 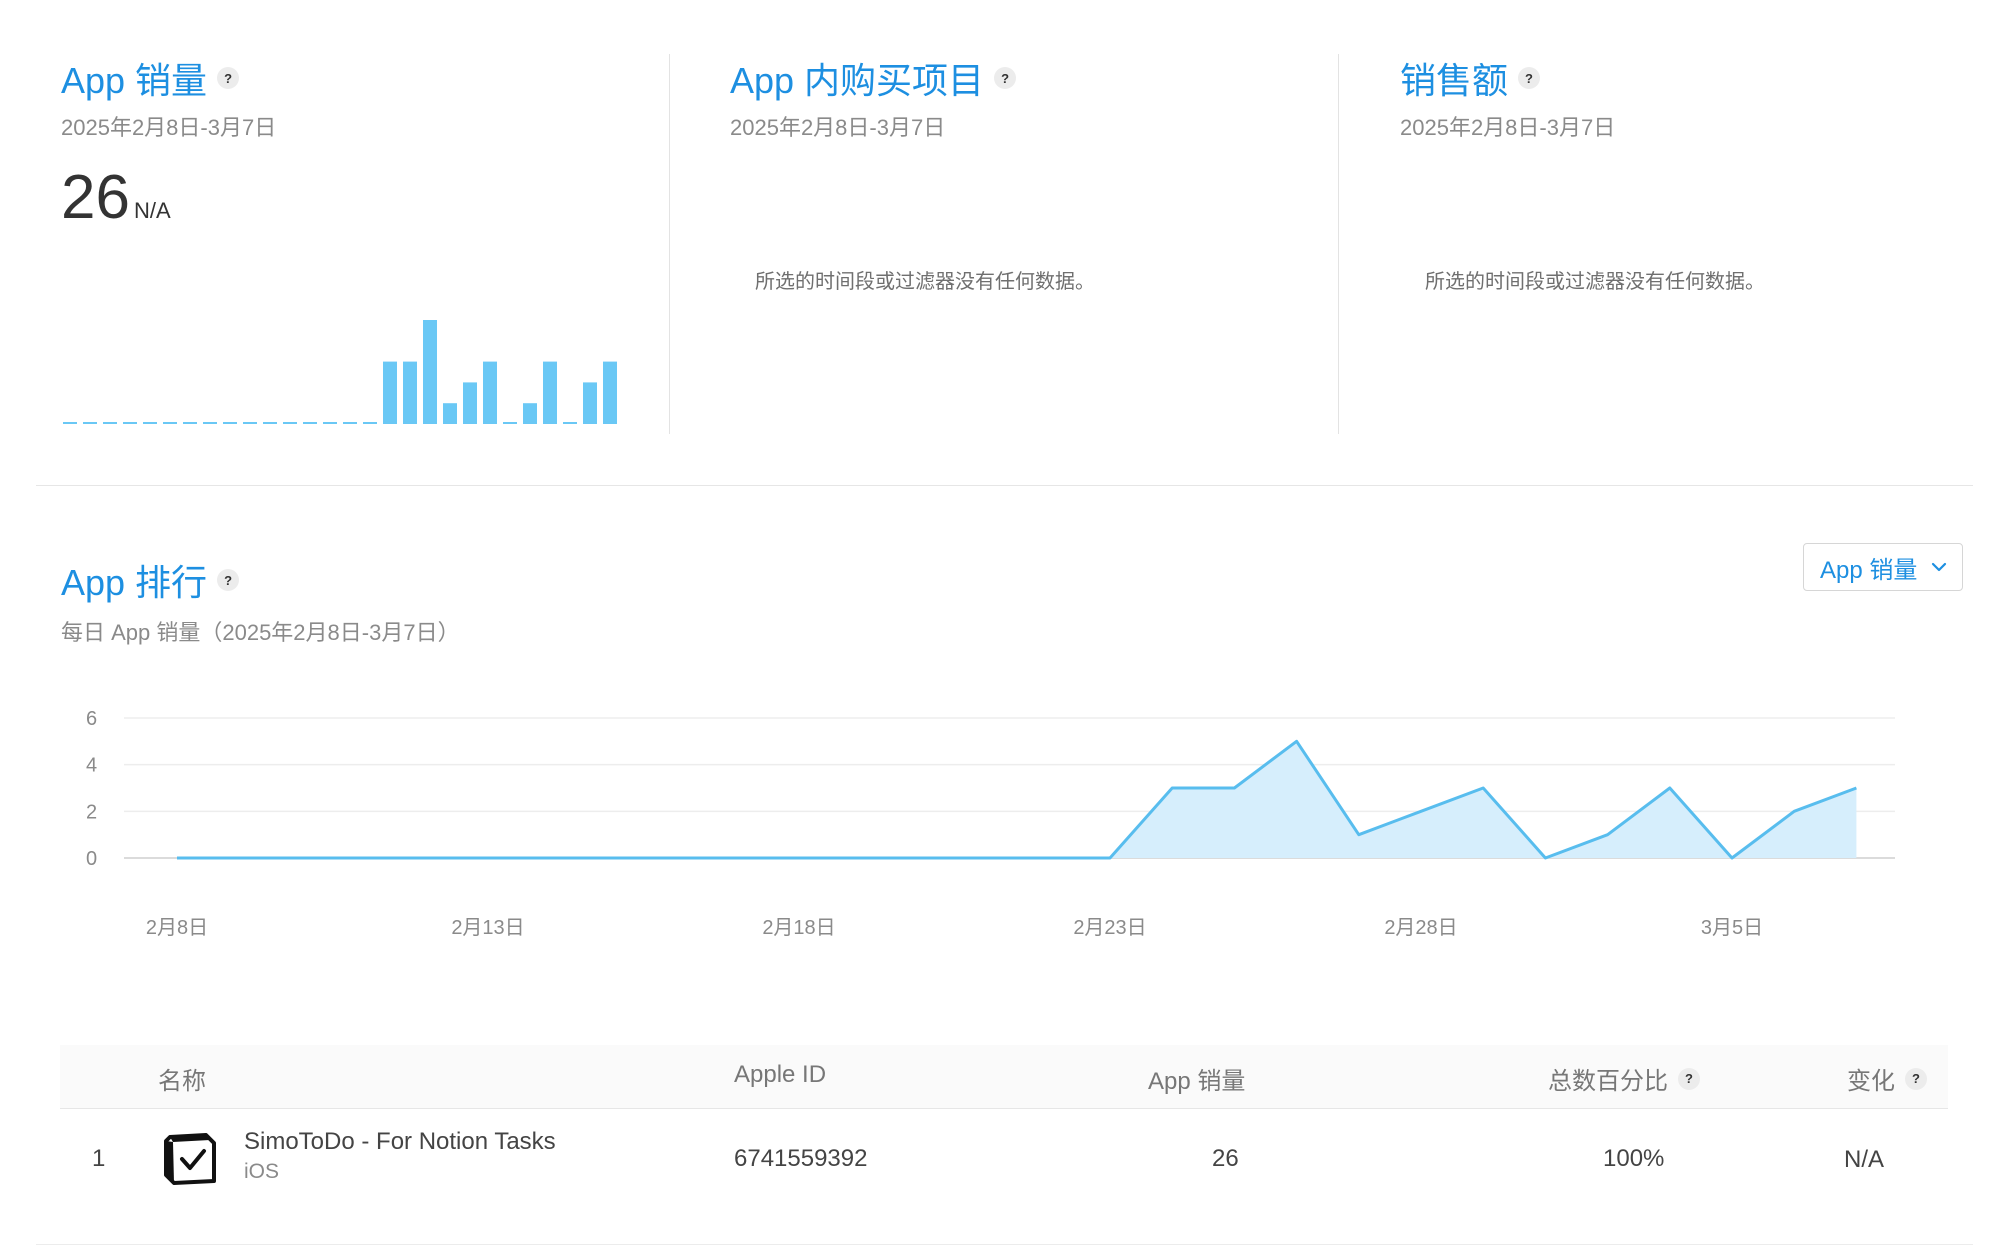 I want to click on column-header-label: 总数百分比, so click(x=1608, y=1081).